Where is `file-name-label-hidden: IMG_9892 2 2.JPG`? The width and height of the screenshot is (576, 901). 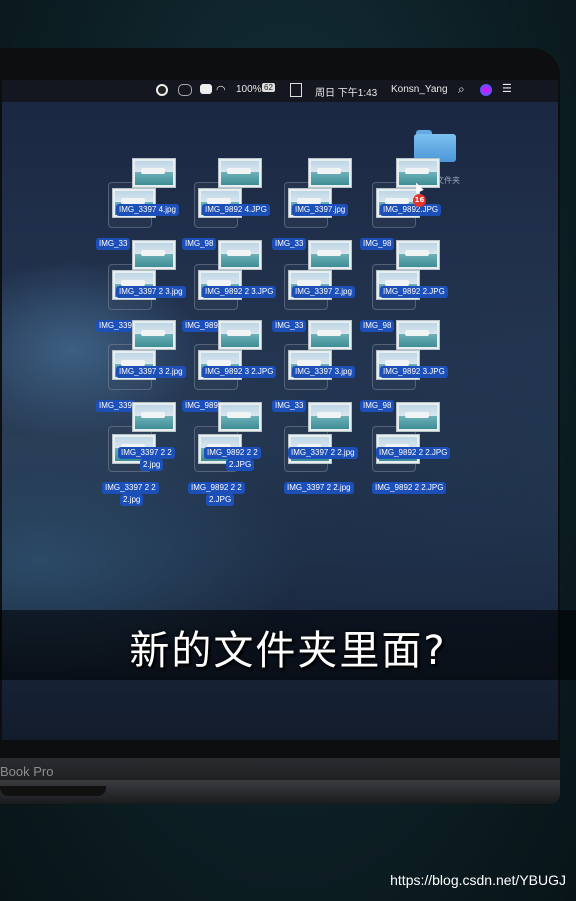
file-name-label-hidden: IMG_9892 2 2.JPG is located at coordinates (409, 488).